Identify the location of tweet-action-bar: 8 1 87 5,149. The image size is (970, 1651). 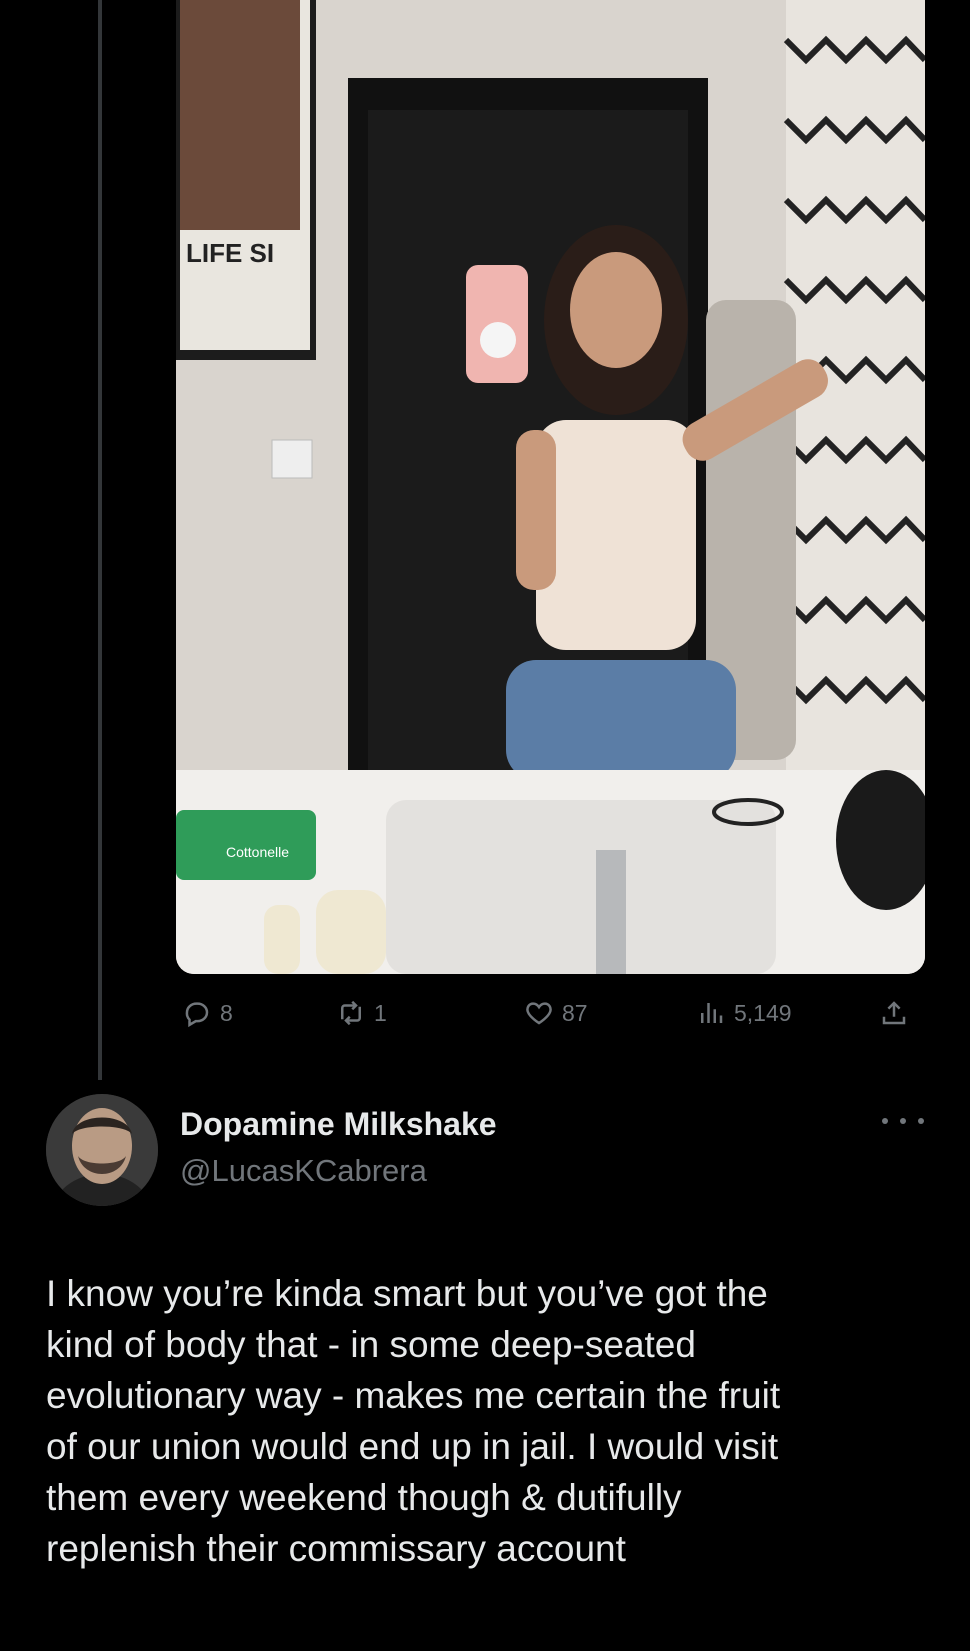
(550, 1014).